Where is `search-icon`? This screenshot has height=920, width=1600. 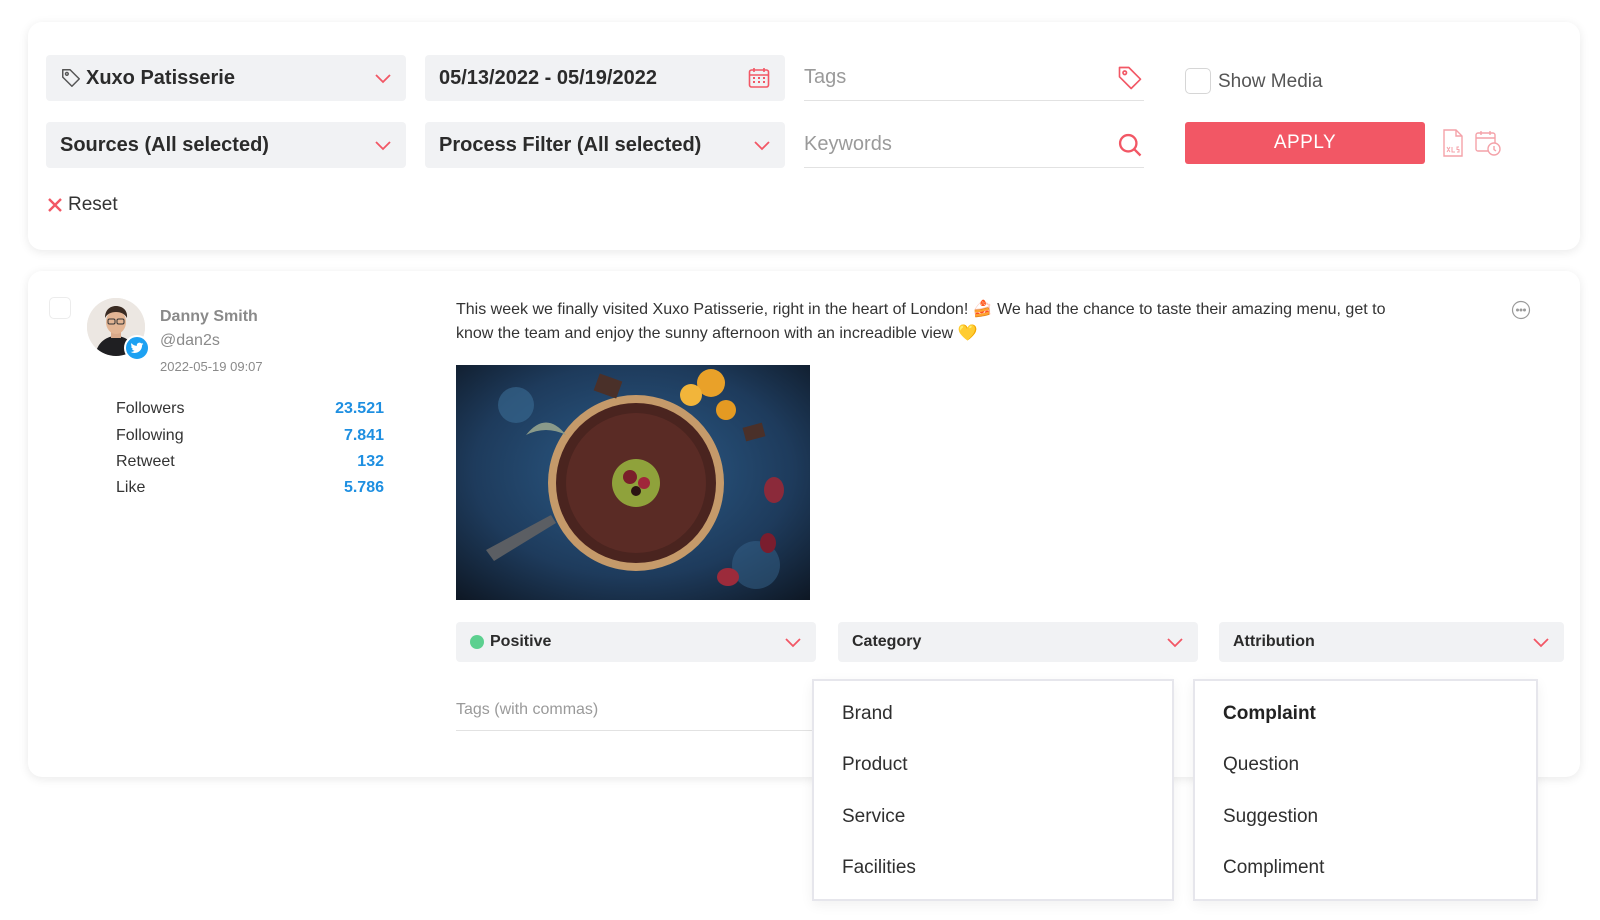
search-icon is located at coordinates (1130, 145).